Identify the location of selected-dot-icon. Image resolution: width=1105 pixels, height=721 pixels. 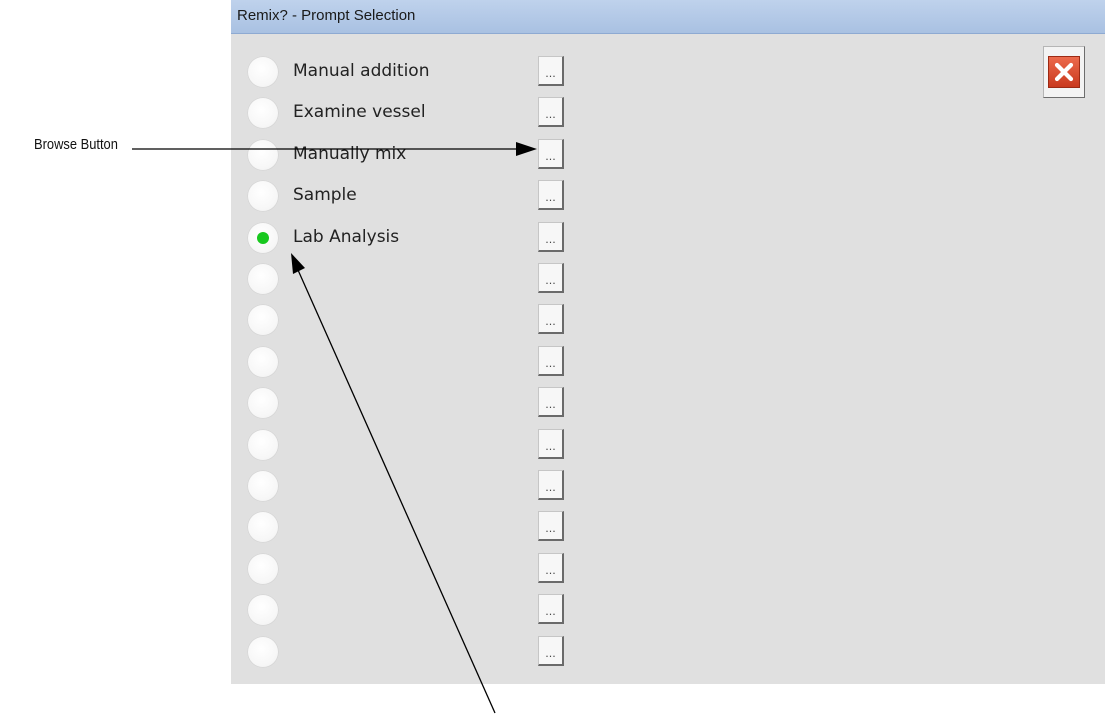
(263, 238).